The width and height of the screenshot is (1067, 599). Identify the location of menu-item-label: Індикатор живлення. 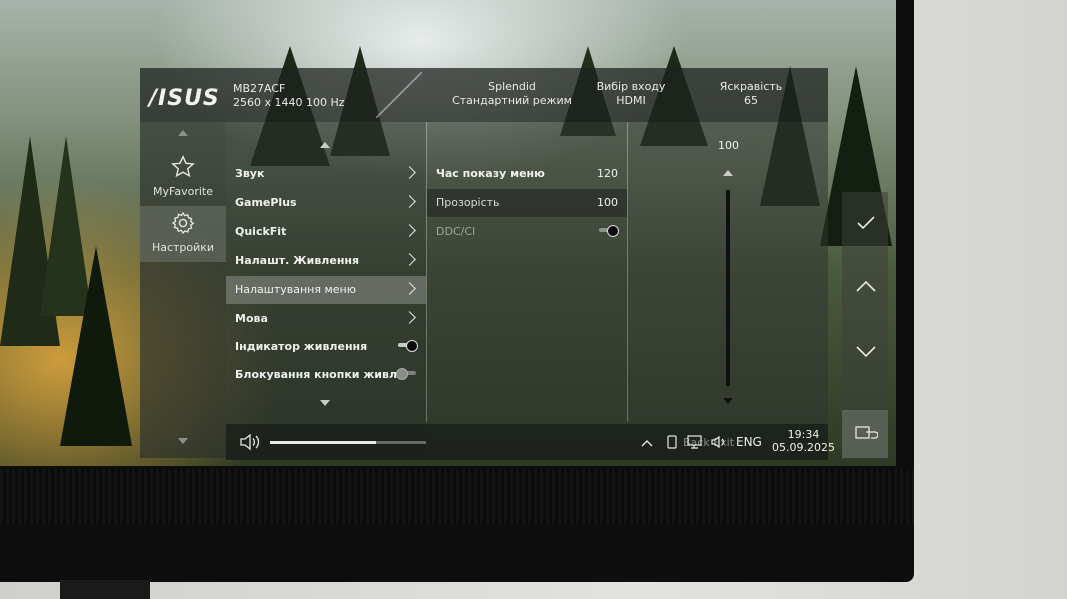
(301, 346).